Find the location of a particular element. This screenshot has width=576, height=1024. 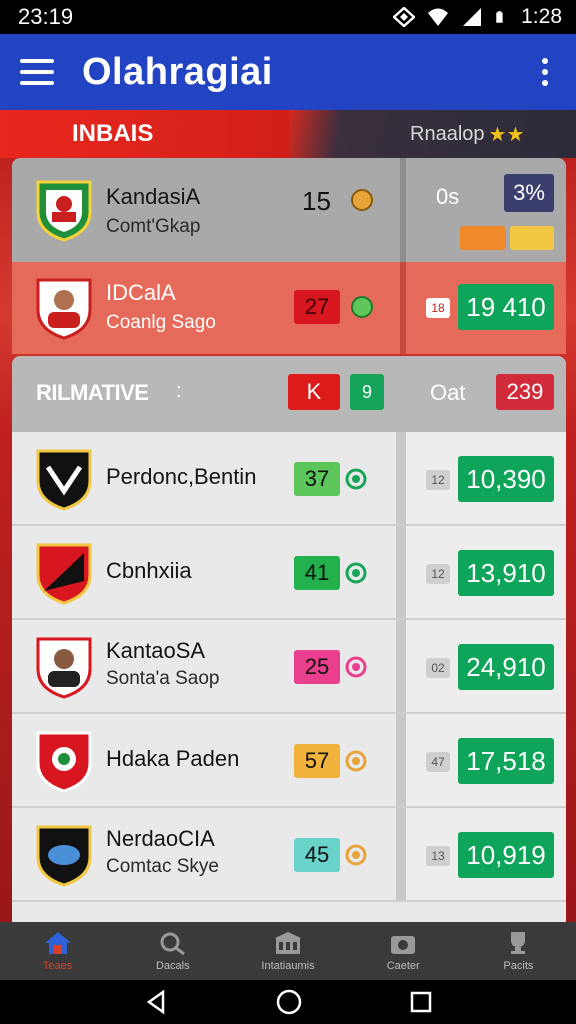

recents-icon is located at coordinates (421, 1002).